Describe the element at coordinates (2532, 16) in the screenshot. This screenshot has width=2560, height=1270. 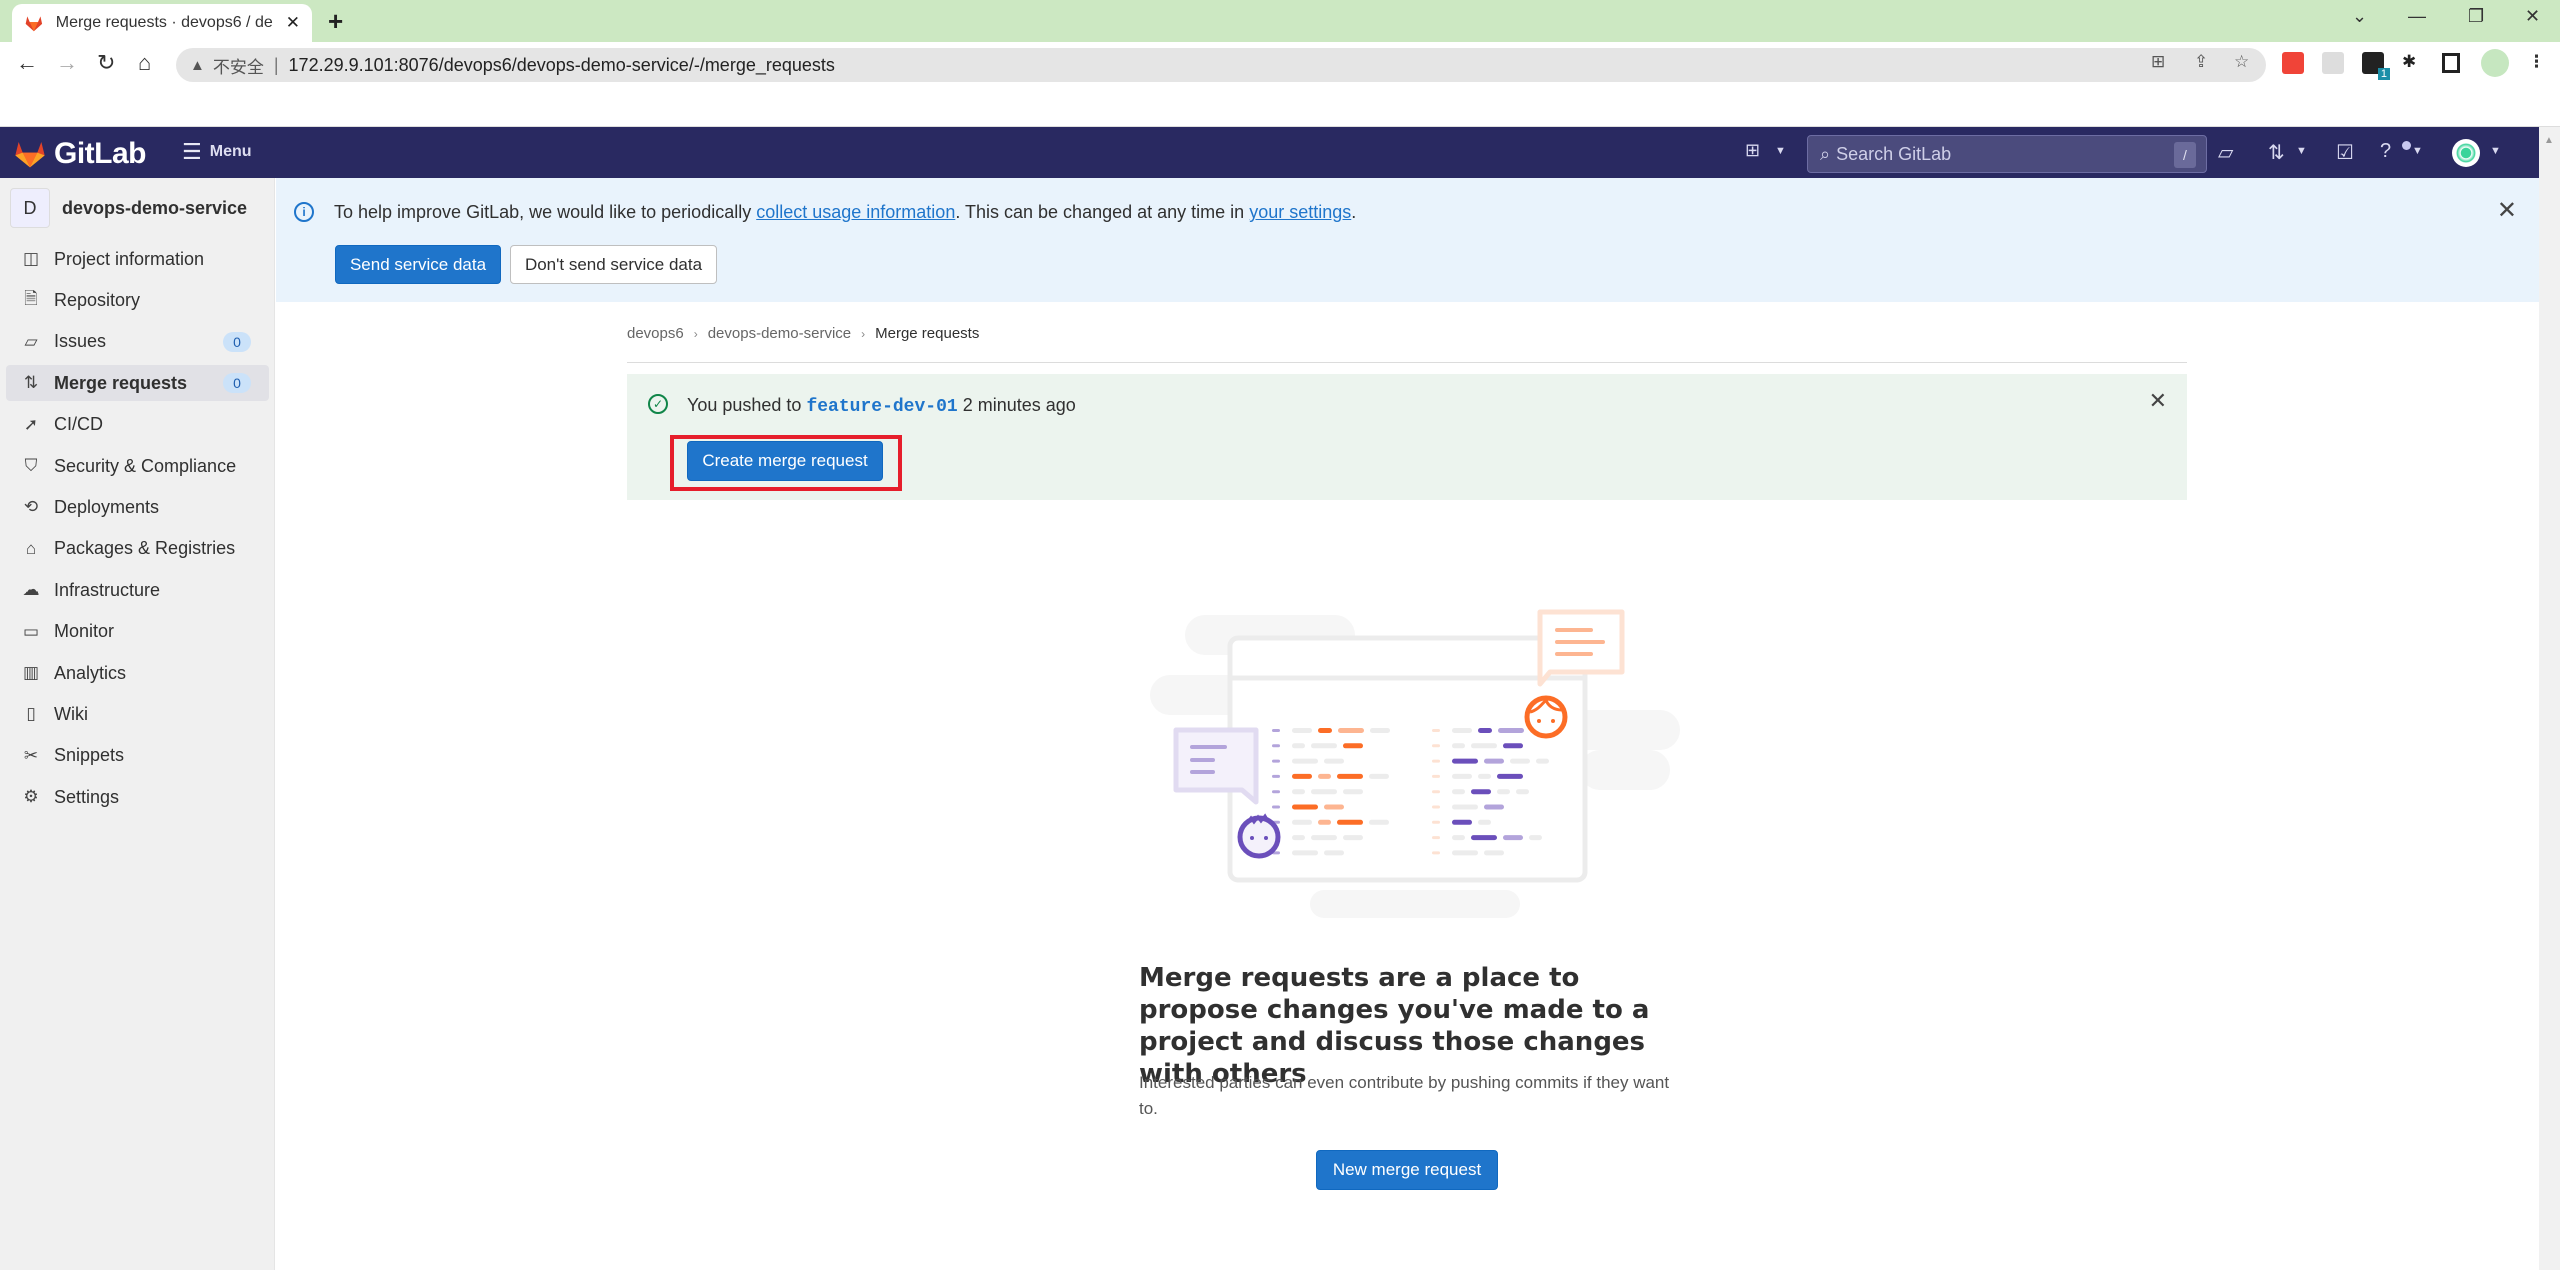
I see `window-close-icon: ✕` at that location.